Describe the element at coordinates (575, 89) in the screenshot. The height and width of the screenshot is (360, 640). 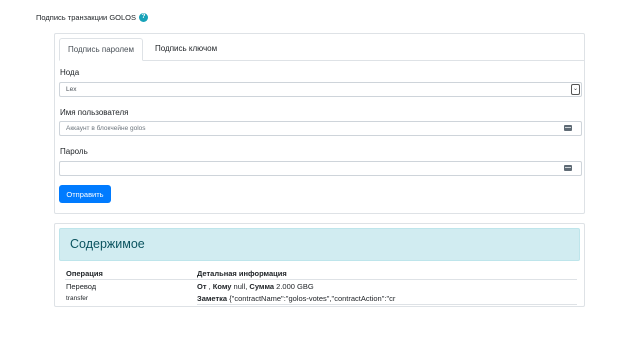
I see `chevron-down-icon: ⌄` at that location.